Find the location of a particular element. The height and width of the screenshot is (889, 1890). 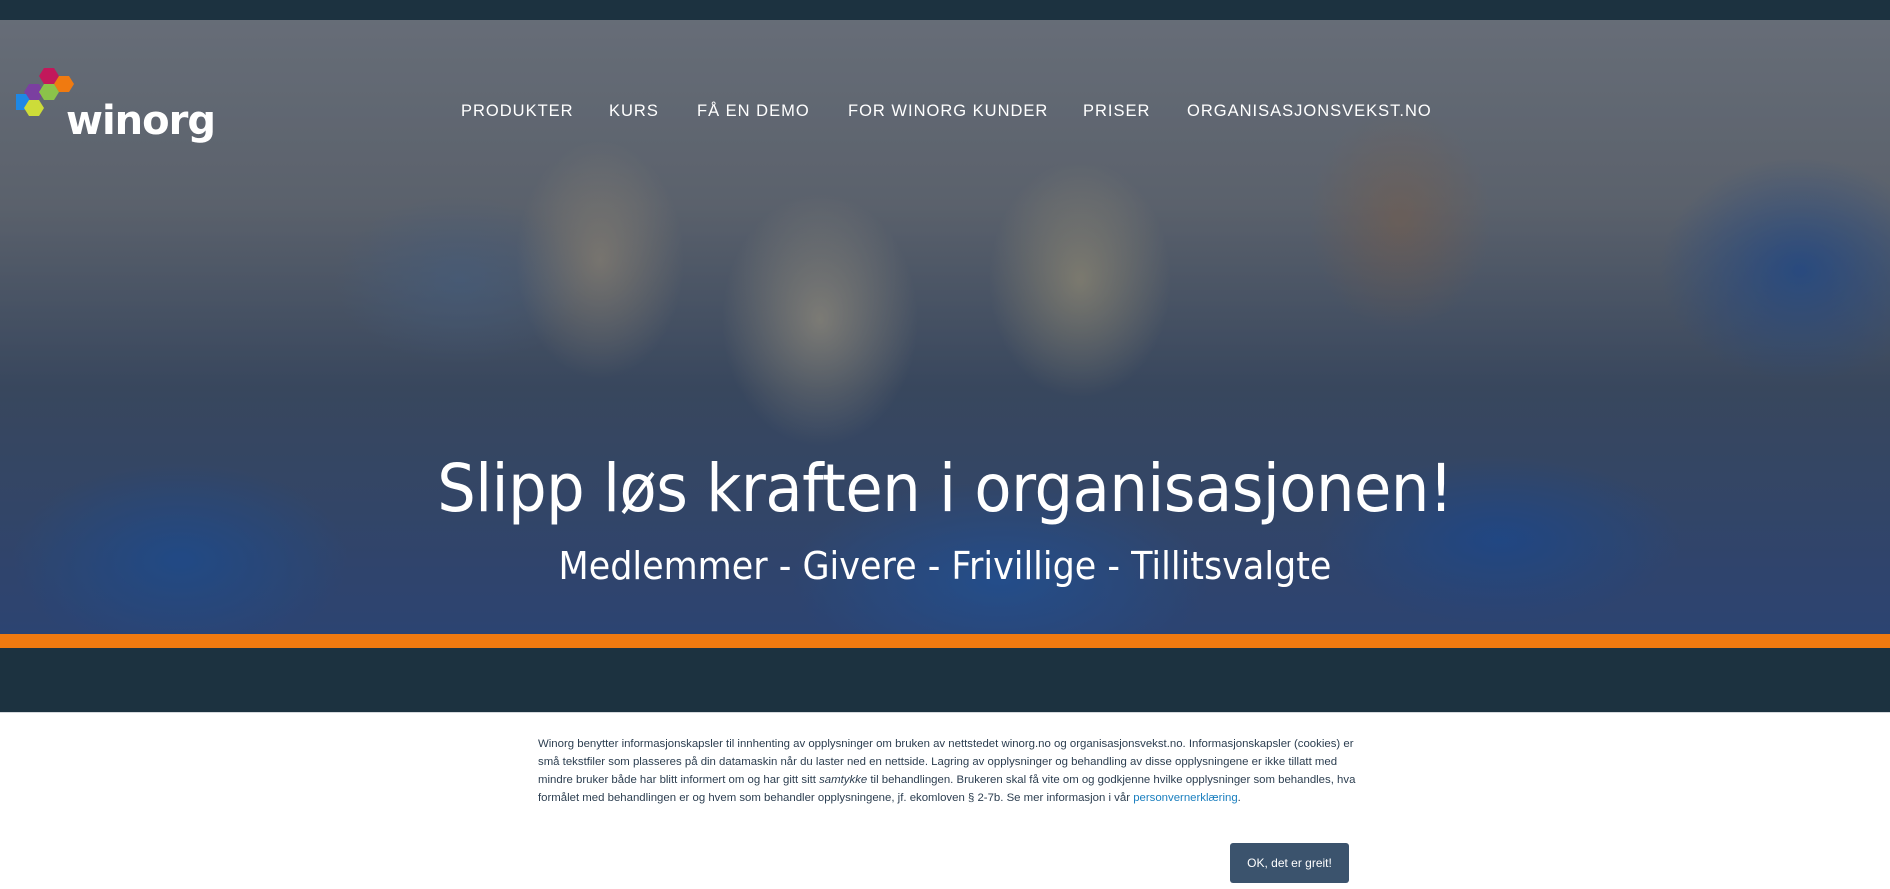

top-strip is located at coordinates (945, 10).